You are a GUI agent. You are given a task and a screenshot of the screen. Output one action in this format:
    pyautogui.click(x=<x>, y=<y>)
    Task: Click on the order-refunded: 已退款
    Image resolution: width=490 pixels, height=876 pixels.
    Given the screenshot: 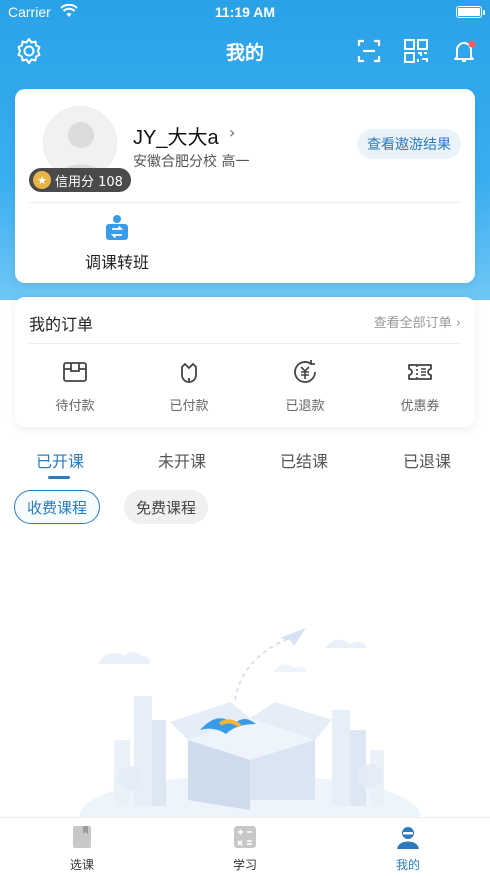 What is the action you would take?
    pyautogui.click(x=305, y=385)
    